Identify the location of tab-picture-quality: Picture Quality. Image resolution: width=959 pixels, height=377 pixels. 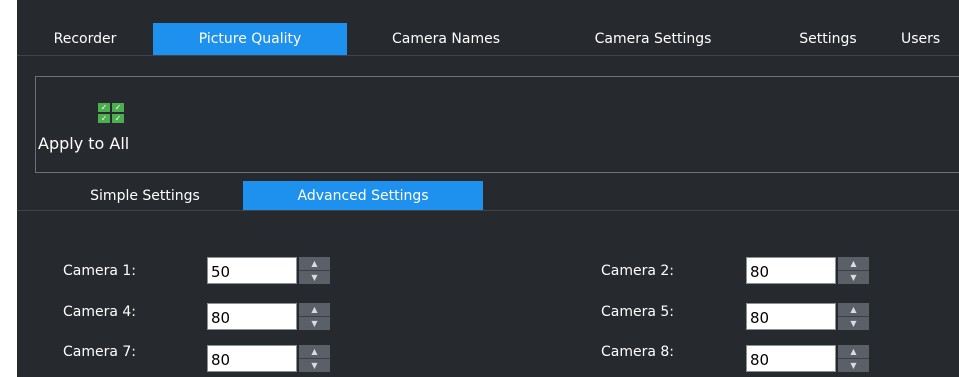
(250, 39).